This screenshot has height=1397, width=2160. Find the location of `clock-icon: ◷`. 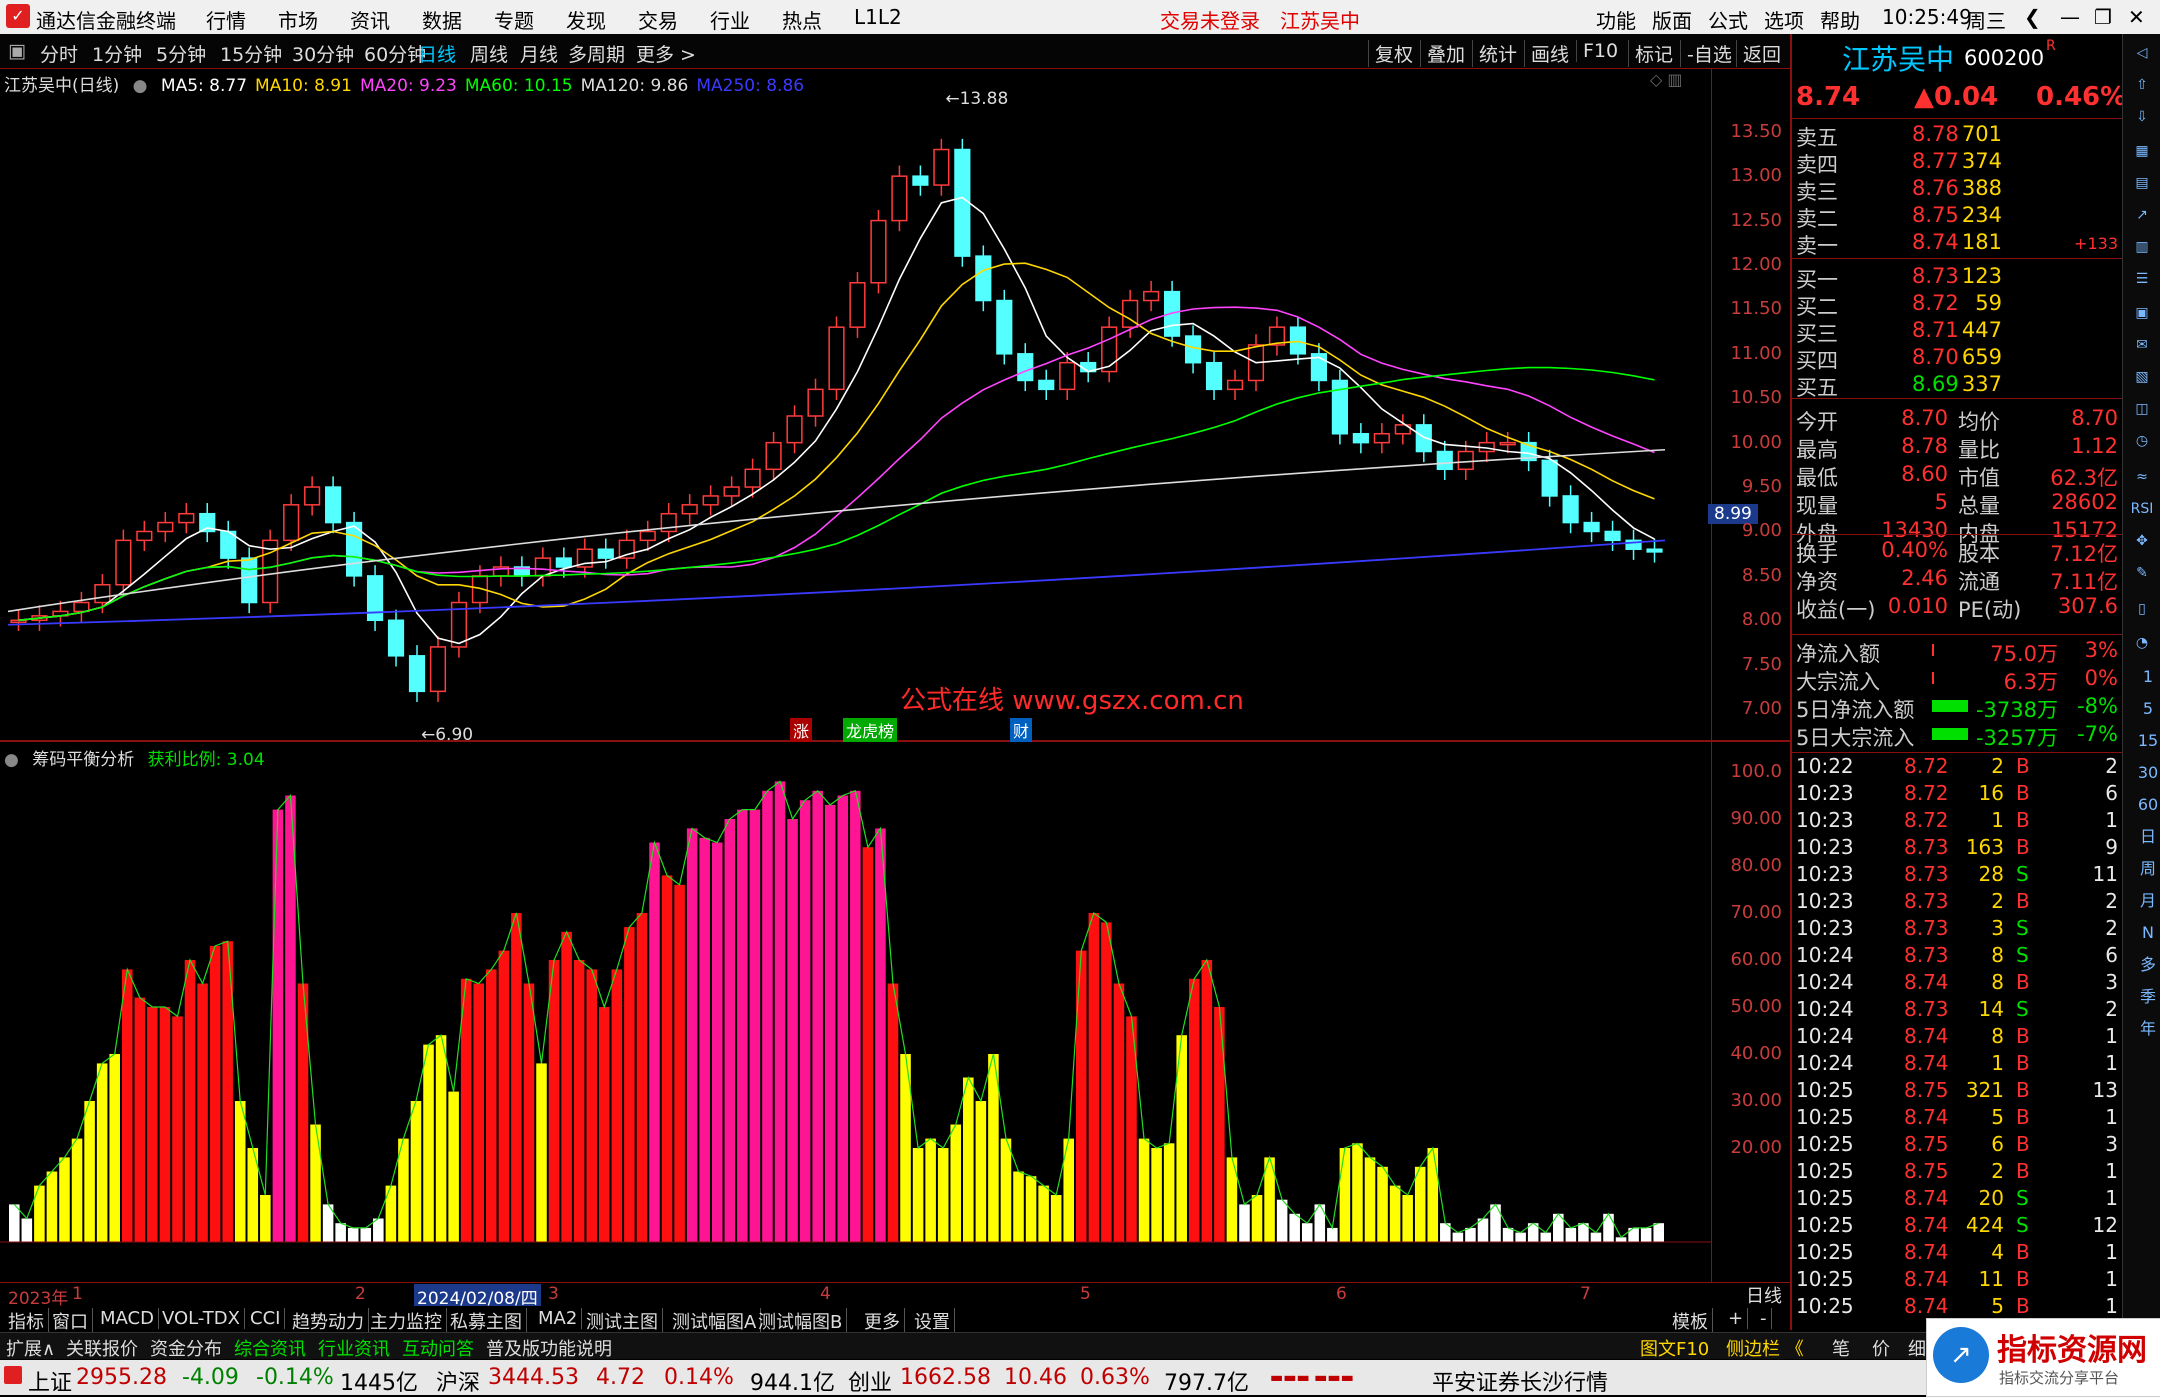

clock-icon: ◷ is located at coordinates (2142, 441).